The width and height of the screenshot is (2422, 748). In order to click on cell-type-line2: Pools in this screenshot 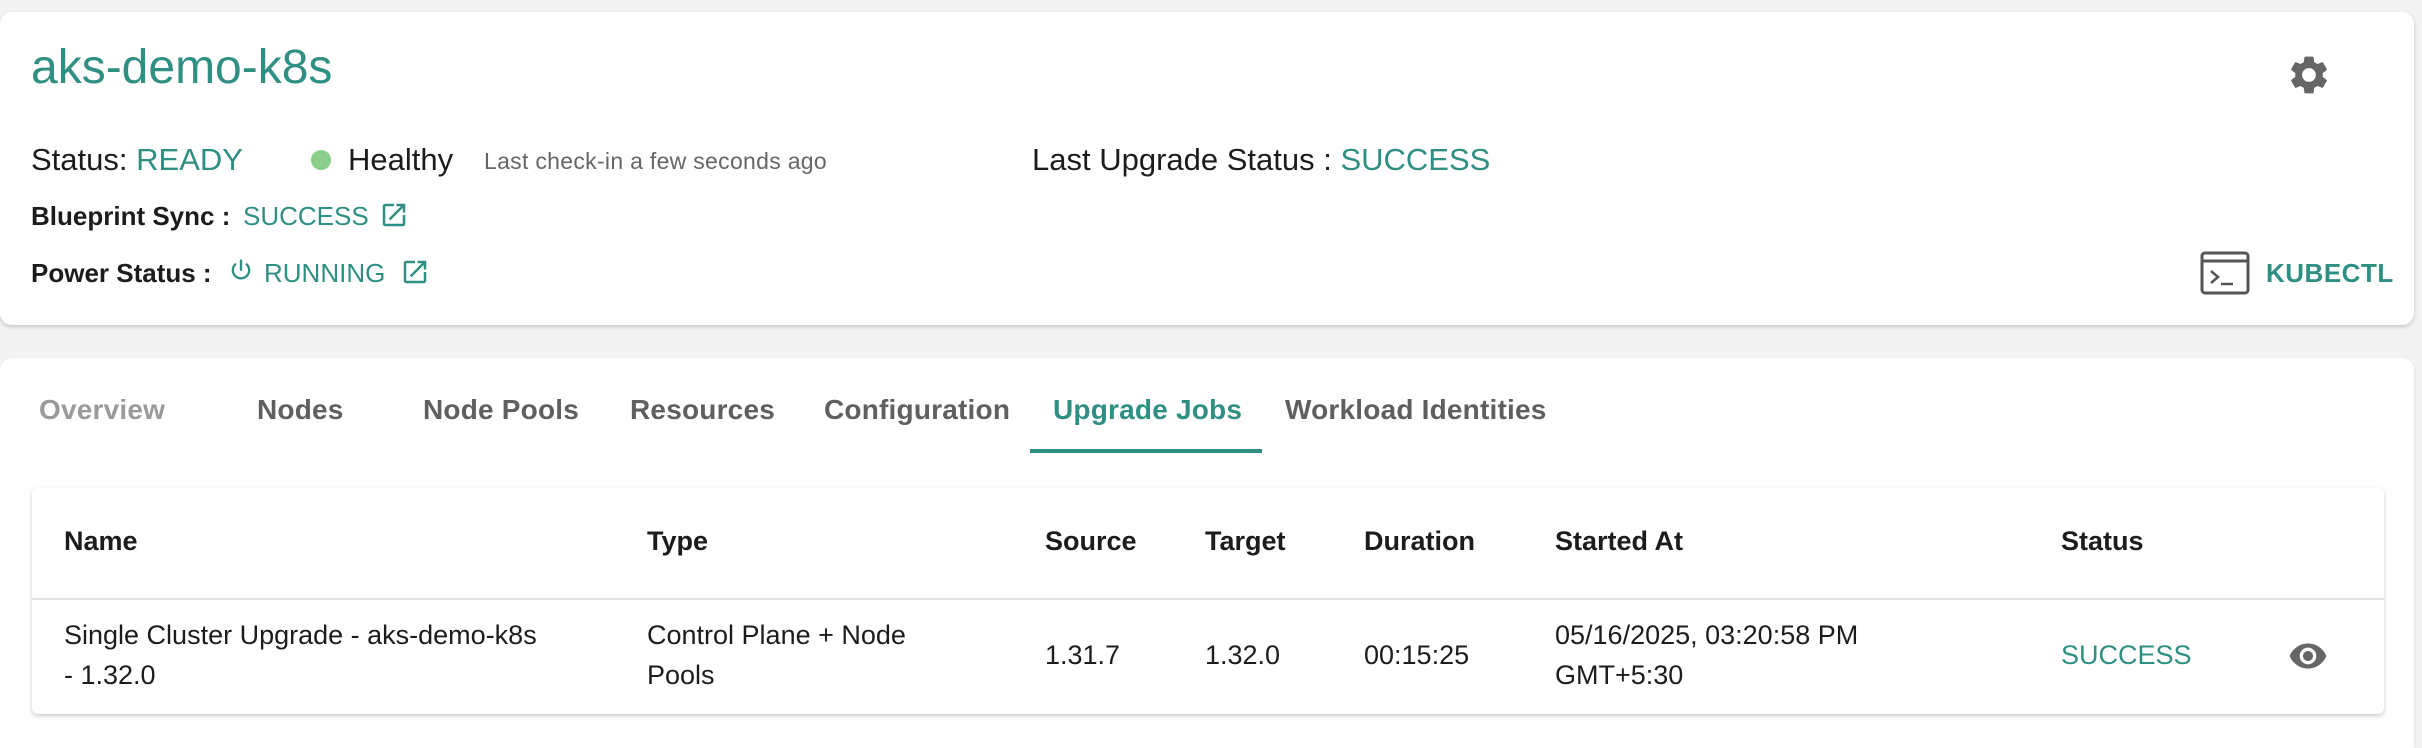, I will do `click(681, 675)`.